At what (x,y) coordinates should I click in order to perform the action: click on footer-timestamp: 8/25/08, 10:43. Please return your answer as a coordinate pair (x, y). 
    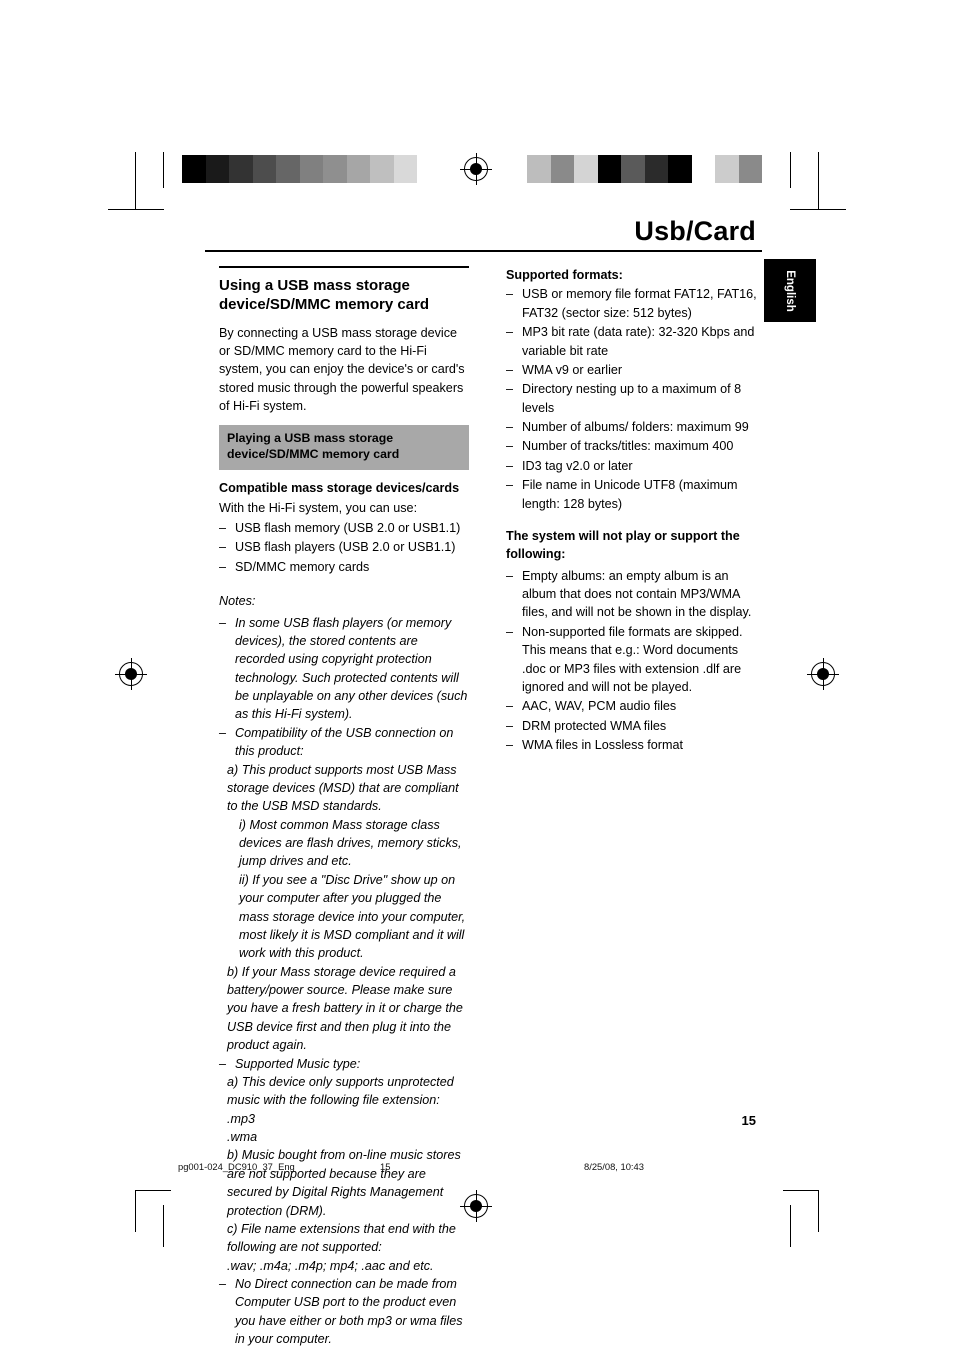
    Looking at the image, I should click on (614, 1166).